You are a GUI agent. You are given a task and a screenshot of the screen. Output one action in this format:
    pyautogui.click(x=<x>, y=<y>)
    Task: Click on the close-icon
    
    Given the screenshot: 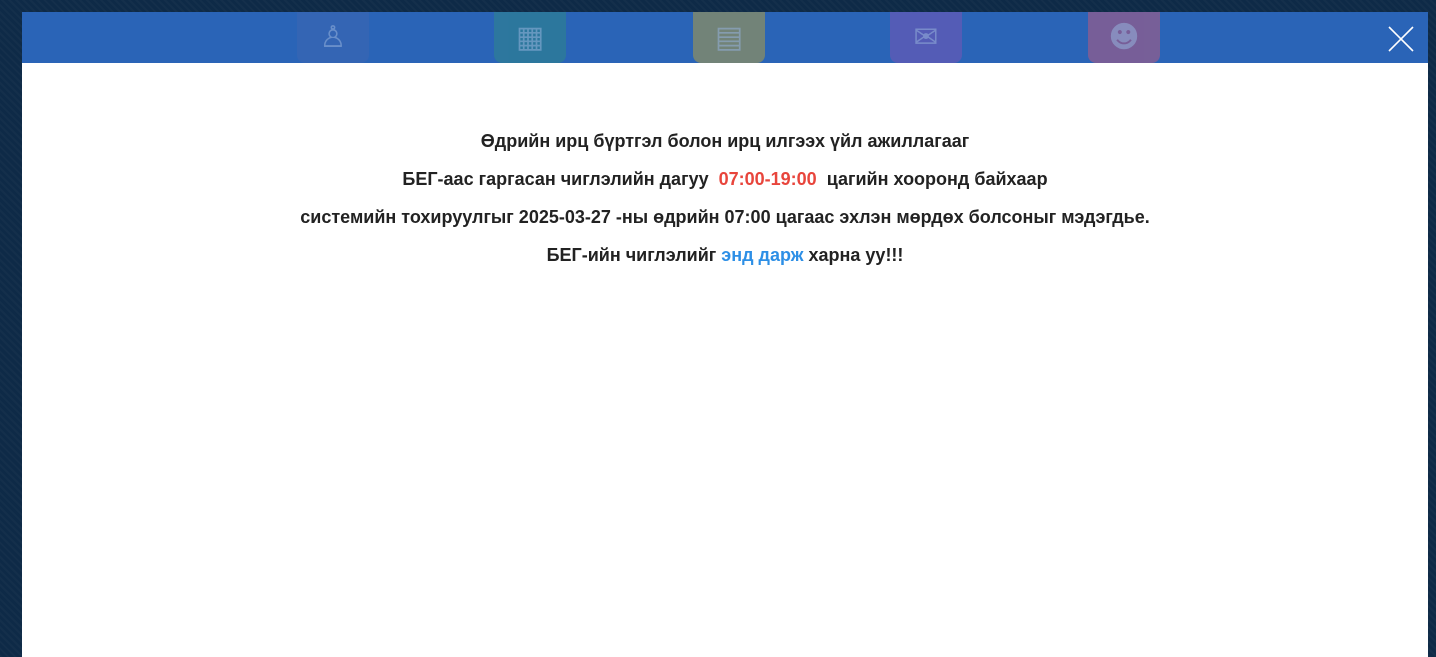 What is the action you would take?
    pyautogui.click(x=1401, y=39)
    